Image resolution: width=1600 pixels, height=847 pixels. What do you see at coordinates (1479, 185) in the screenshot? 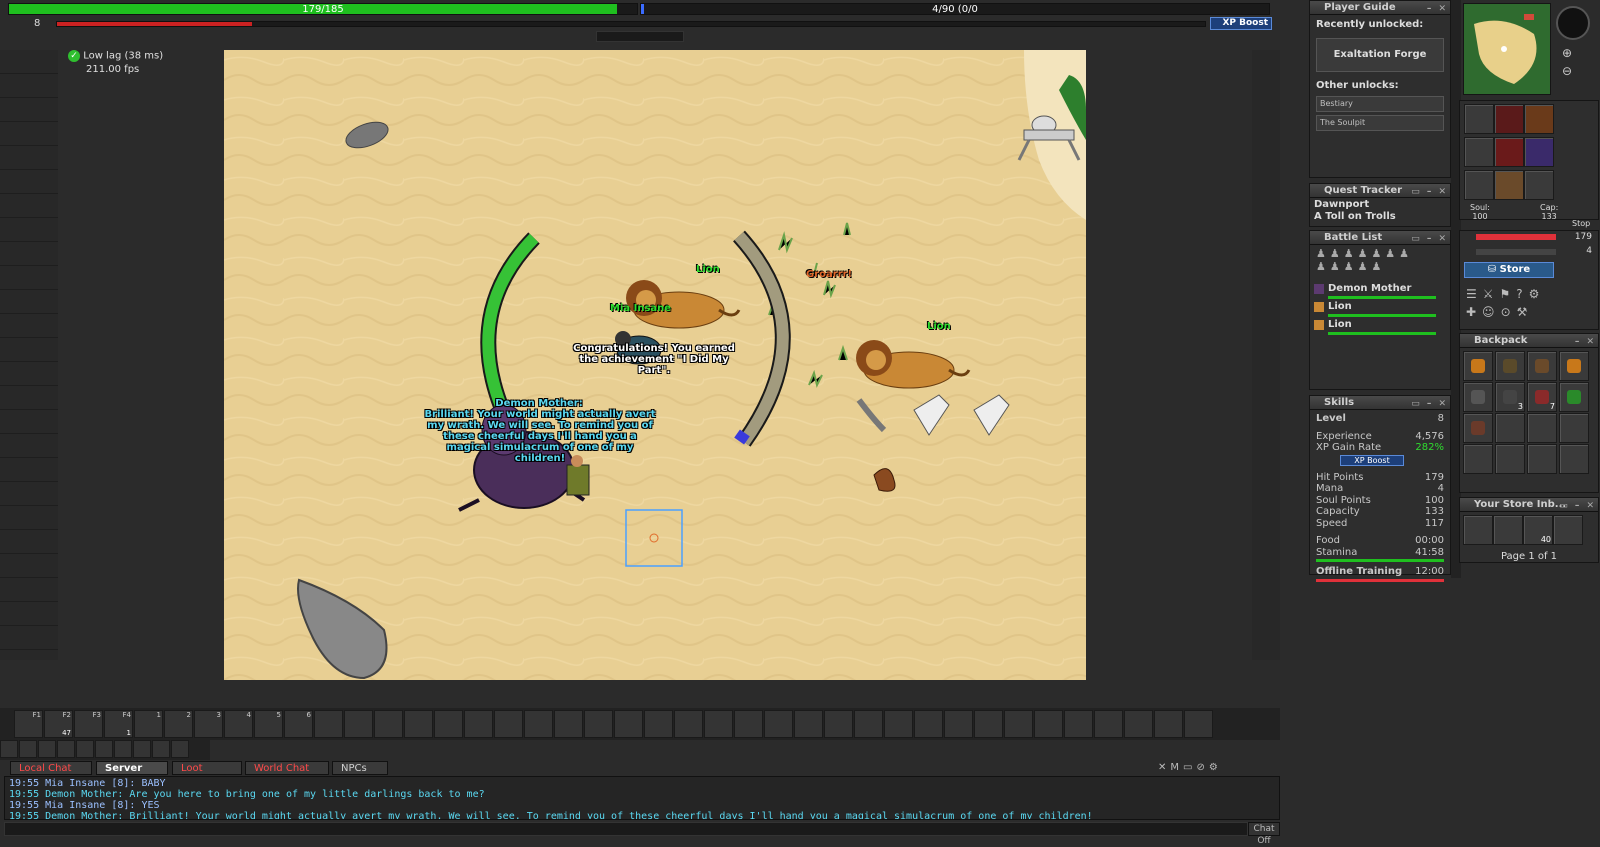
I see `ring-slot` at bounding box center [1479, 185].